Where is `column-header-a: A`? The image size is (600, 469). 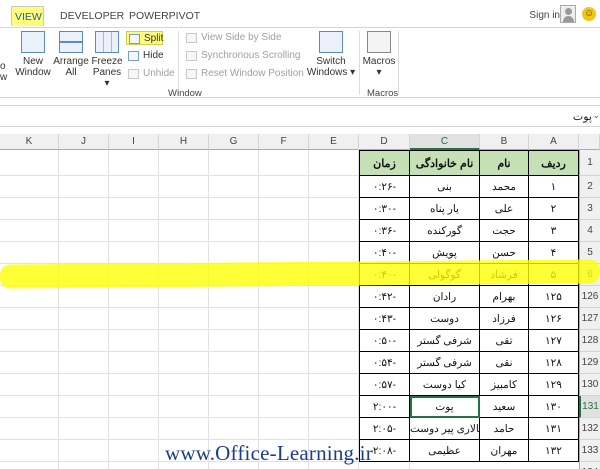
column-header-a: A is located at coordinates (554, 142).